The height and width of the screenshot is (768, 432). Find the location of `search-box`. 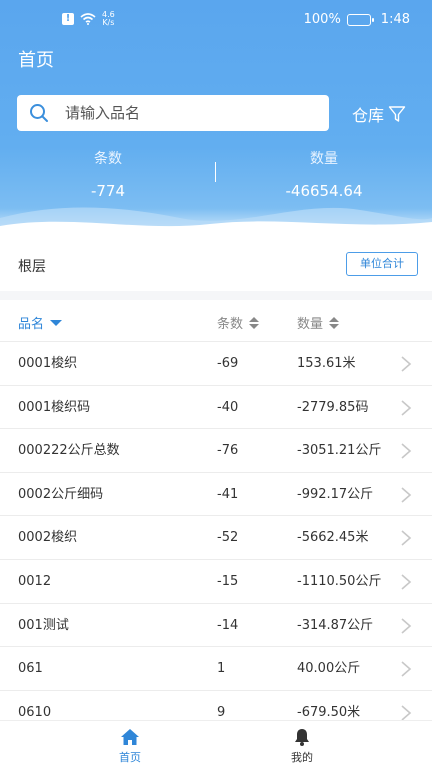

search-box is located at coordinates (173, 113).